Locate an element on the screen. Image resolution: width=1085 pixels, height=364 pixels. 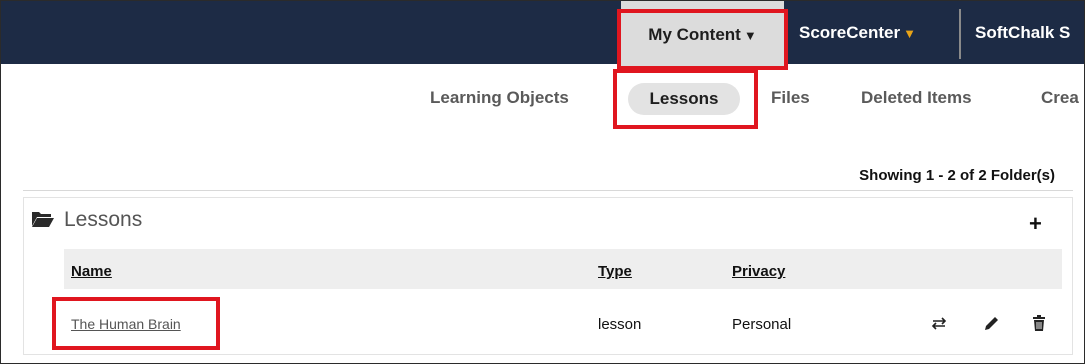
column-header-type: Type is located at coordinates (615, 271).